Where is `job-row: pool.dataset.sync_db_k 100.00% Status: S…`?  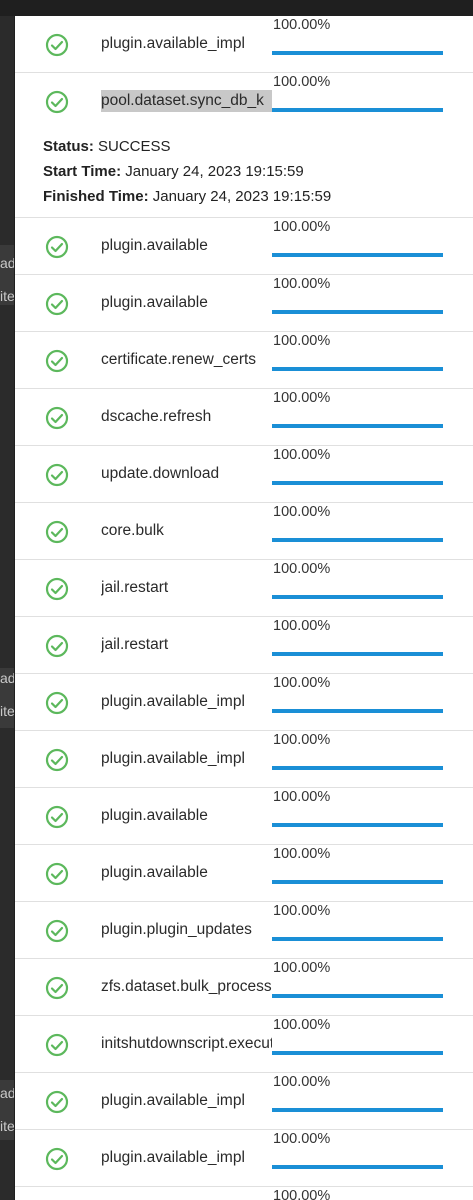 job-row: pool.dataset.sync_db_k 100.00% Status: S… is located at coordinates (244, 145).